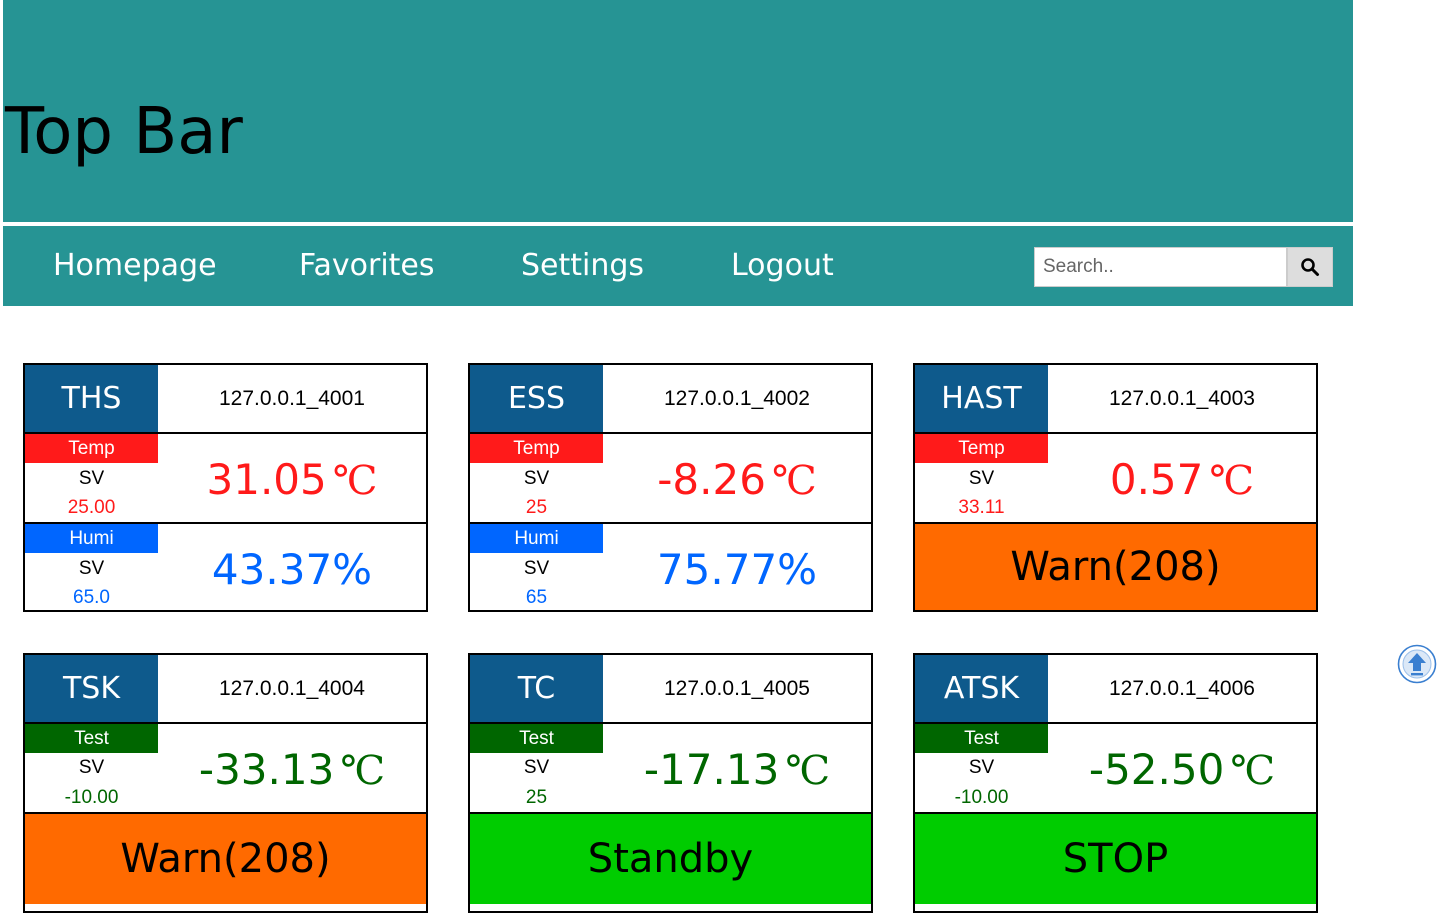  What do you see at coordinates (292, 398) in the screenshot?
I see `card-id: 127.0.0.1_4001` at bounding box center [292, 398].